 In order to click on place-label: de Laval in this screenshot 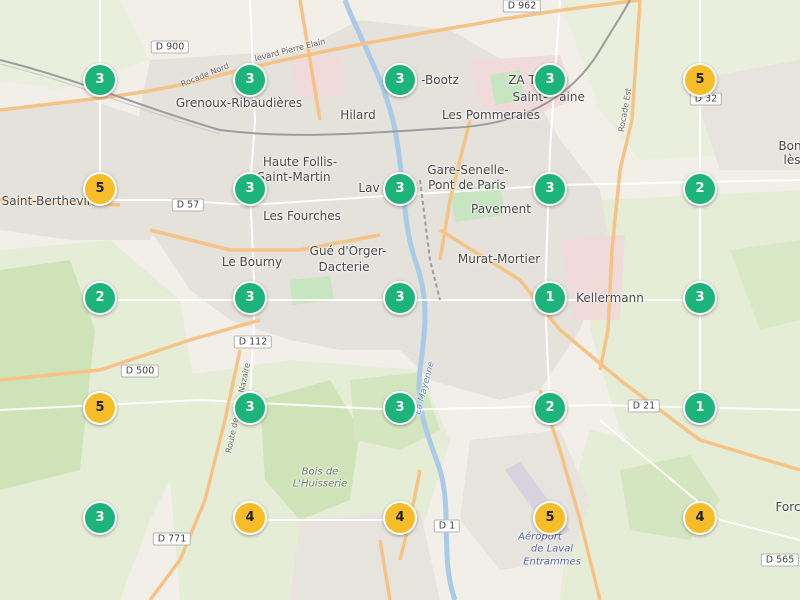, I will do `click(552, 549)`.